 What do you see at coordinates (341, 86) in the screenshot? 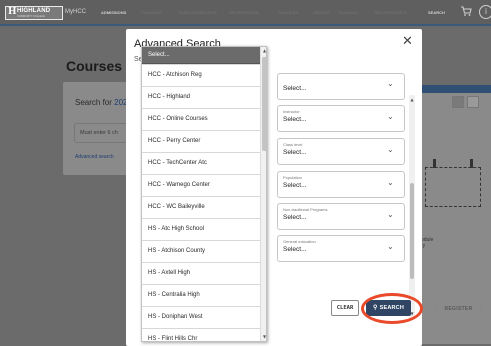
I see `location-select: Select... ⌄` at bounding box center [341, 86].